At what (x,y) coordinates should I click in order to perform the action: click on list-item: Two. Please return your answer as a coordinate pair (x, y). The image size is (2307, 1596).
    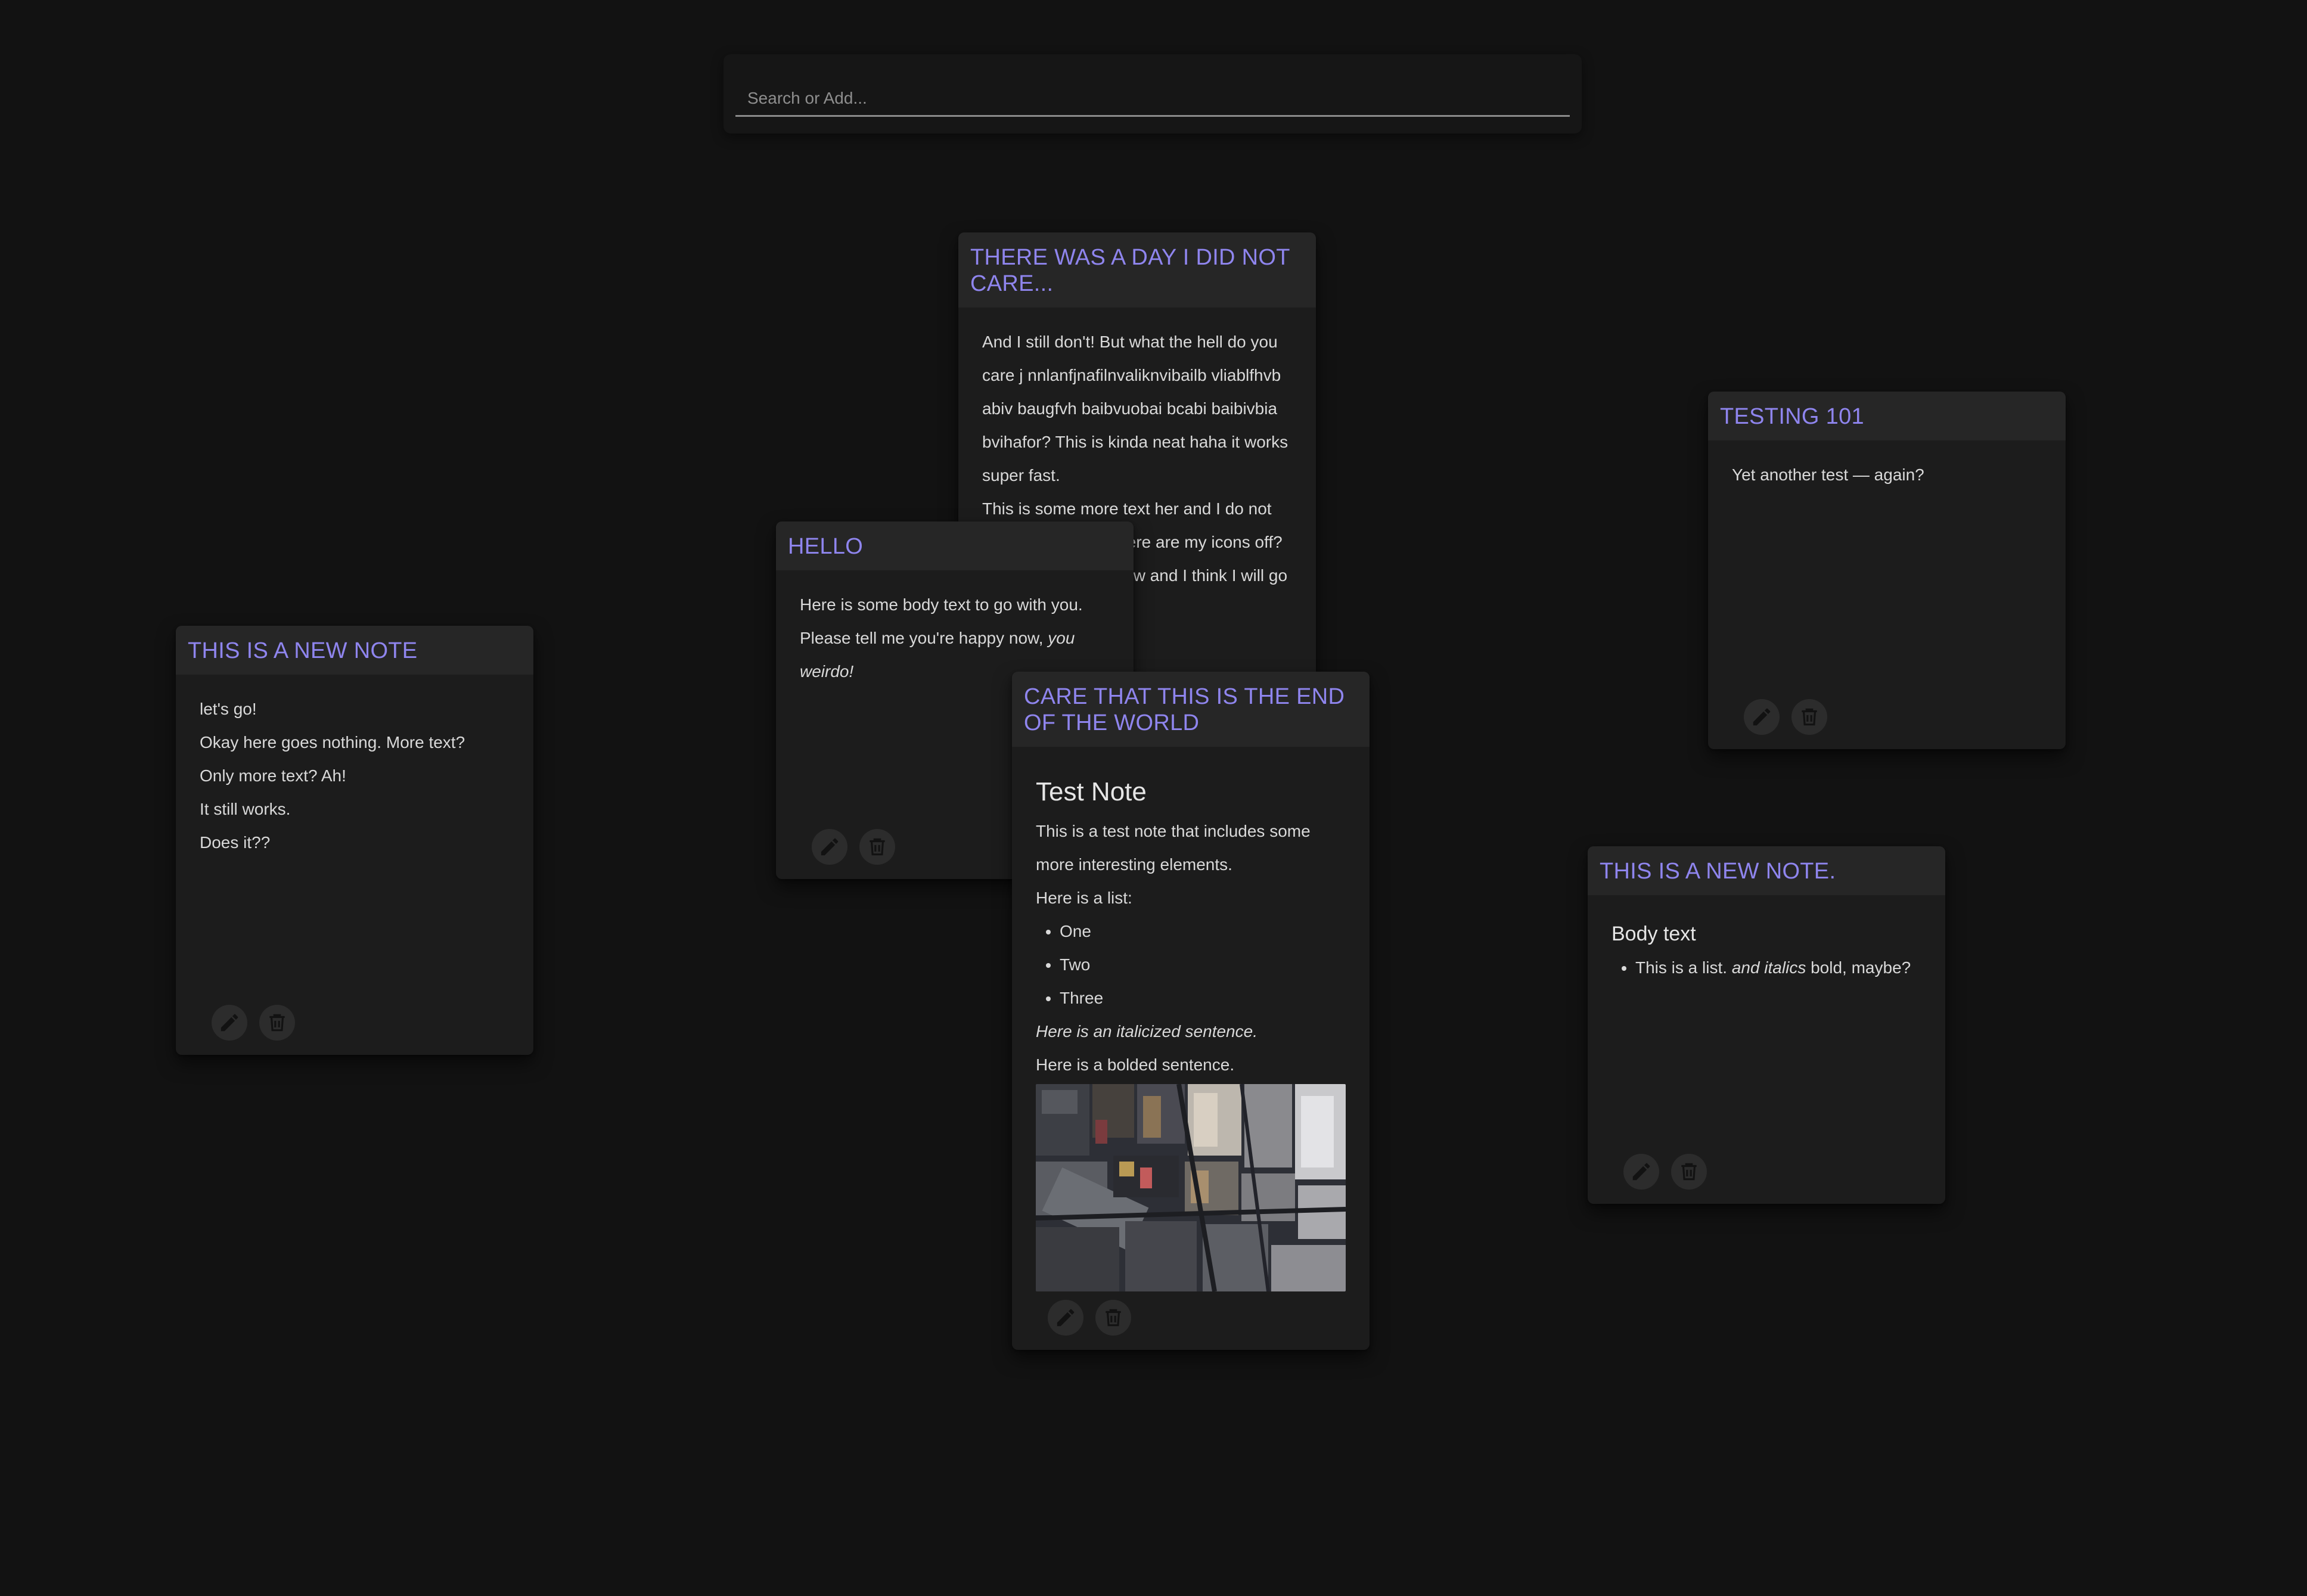
    Looking at the image, I should click on (1203, 965).